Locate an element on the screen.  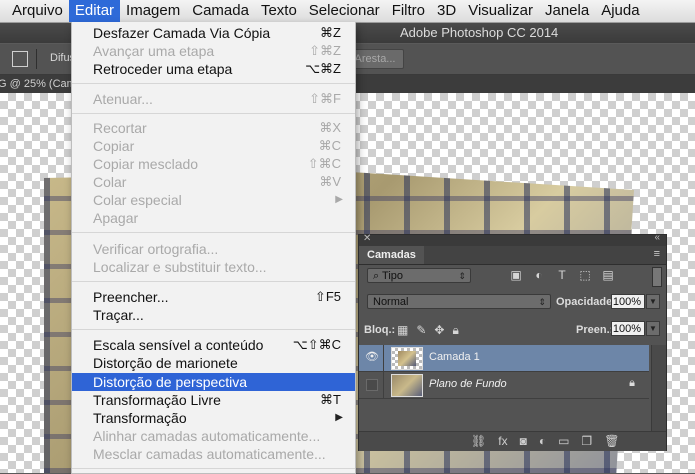
app-title: Adobe Photoshop CC 2014 is located at coordinates (479, 32).